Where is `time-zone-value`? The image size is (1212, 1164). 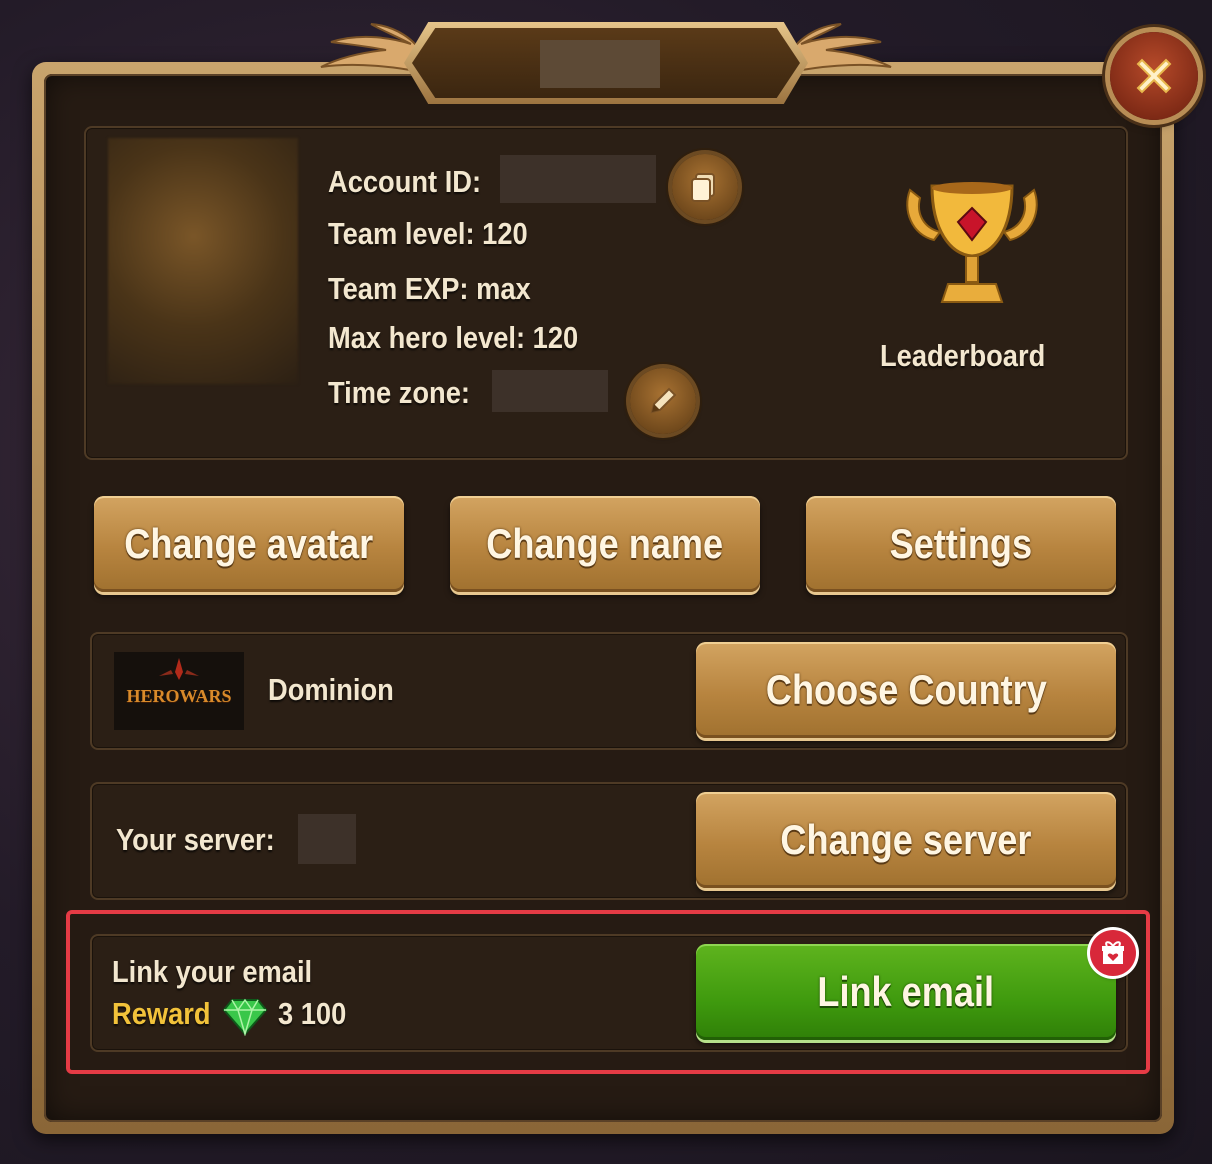 time-zone-value is located at coordinates (550, 391).